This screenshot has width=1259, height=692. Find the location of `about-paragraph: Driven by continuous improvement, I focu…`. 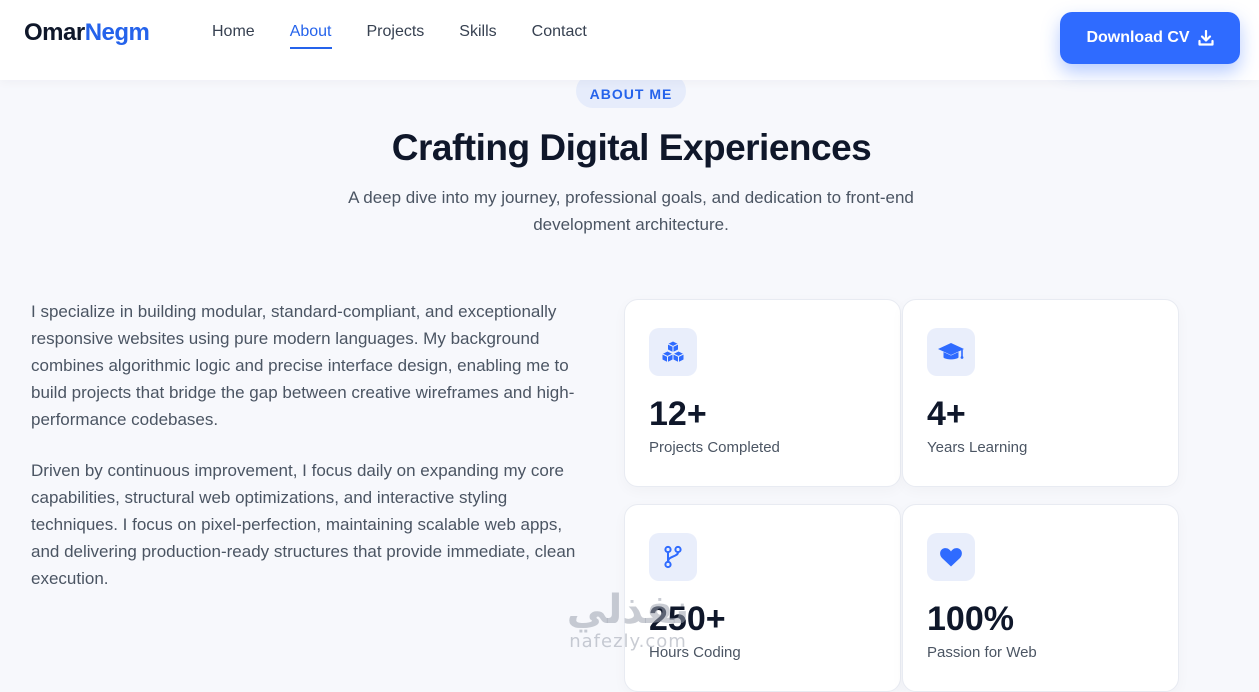

about-paragraph: Driven by continuous improvement, I focu… is located at coordinates (303, 524).